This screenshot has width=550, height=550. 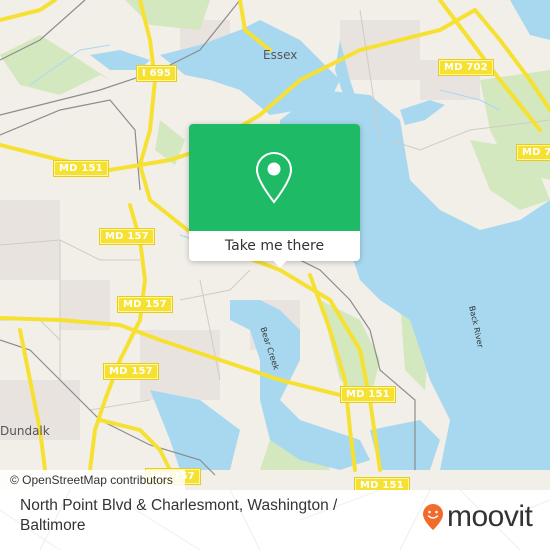 I want to click on popup-header, so click(x=274, y=177).